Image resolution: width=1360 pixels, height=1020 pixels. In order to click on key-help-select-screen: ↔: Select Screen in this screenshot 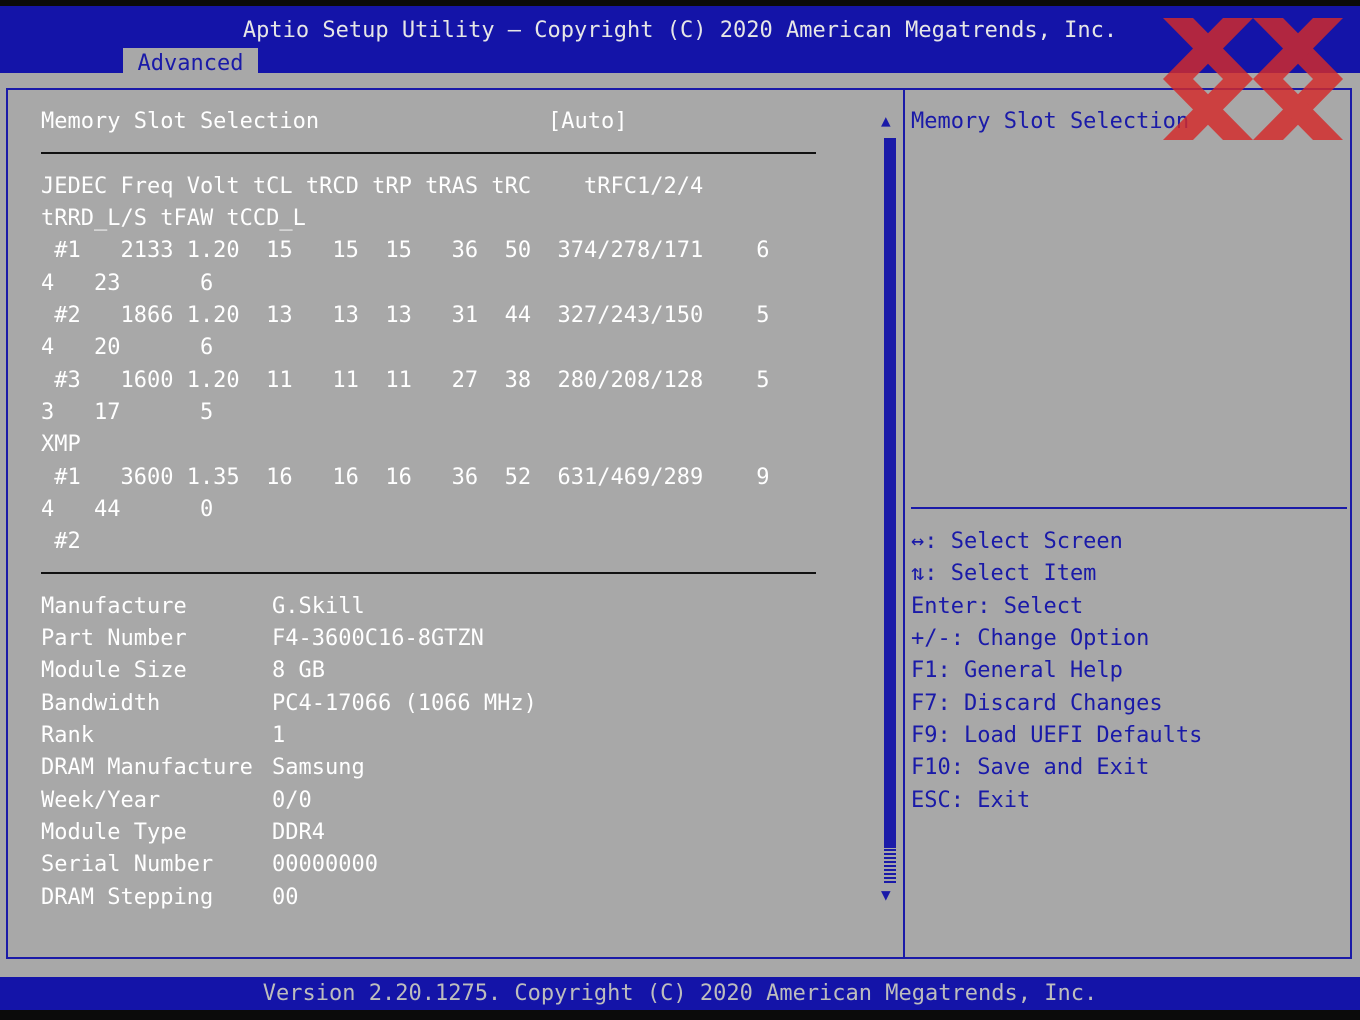, I will do `click(1017, 541)`.